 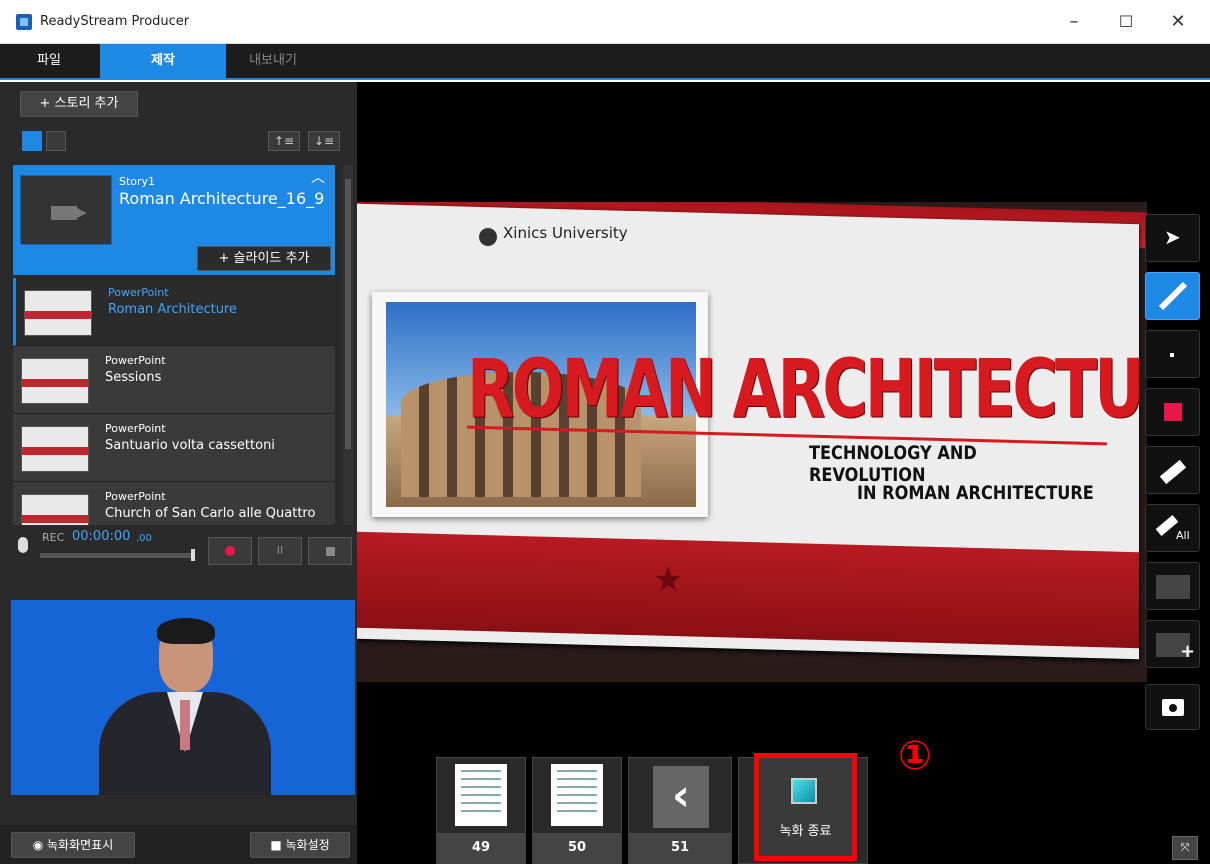 I want to click on story-thumbnail, so click(x=66, y=210).